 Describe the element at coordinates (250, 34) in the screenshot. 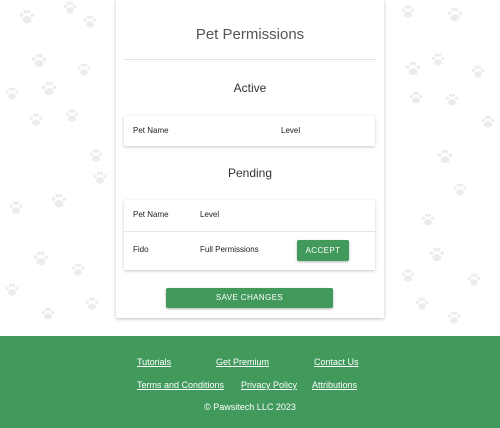

I see `page-title: Pet Permissions` at that location.